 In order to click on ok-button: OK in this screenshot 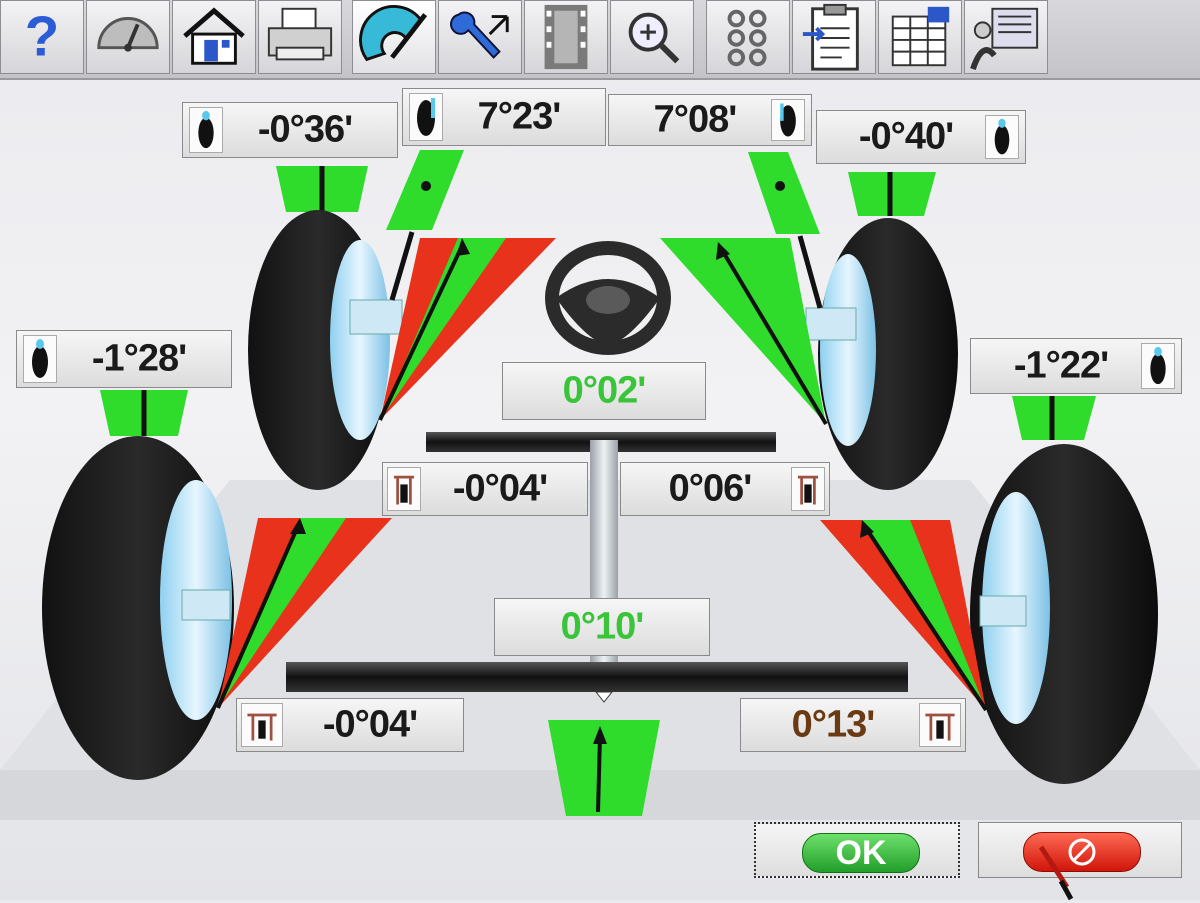, I will do `click(857, 850)`.